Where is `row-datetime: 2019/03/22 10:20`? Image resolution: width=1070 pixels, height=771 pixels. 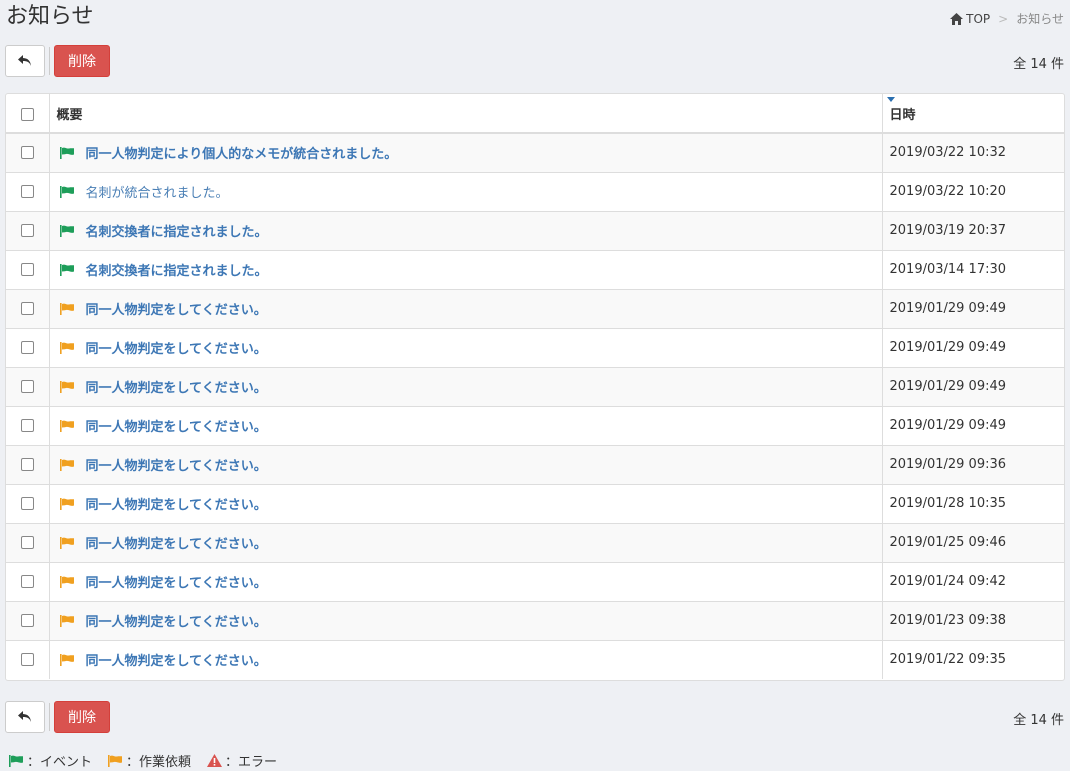
row-datetime: 2019/03/22 10:20 is located at coordinates (948, 191).